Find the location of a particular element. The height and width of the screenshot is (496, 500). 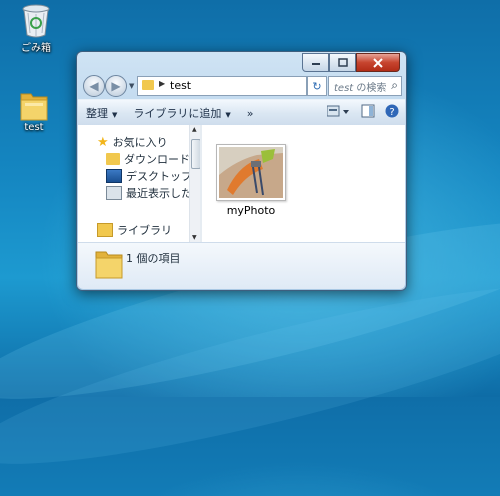

file-item-label: myPhoto is located at coordinates (251, 210).